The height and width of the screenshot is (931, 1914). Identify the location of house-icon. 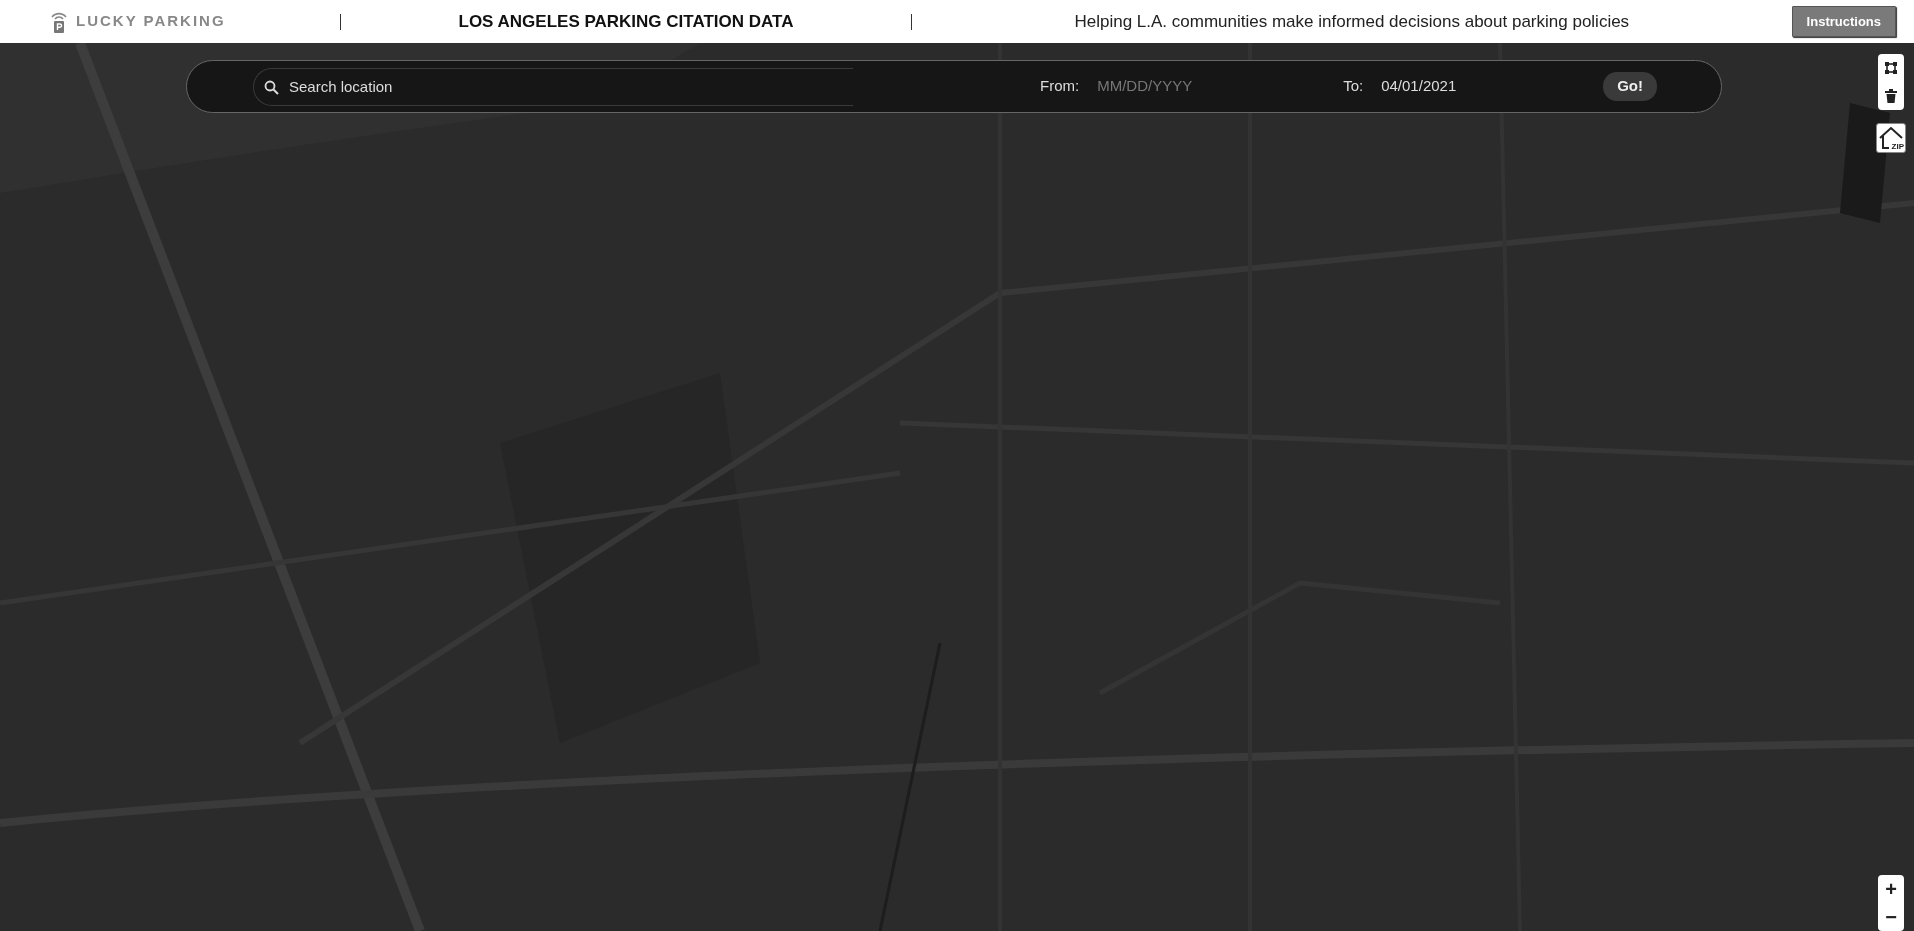
(1891, 138).